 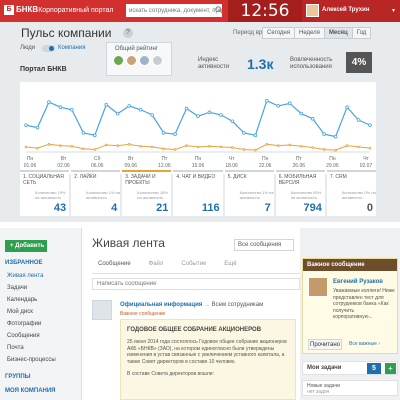 What do you see at coordinates (219, 10) in the screenshot?
I see `search-icon` at bounding box center [219, 10].